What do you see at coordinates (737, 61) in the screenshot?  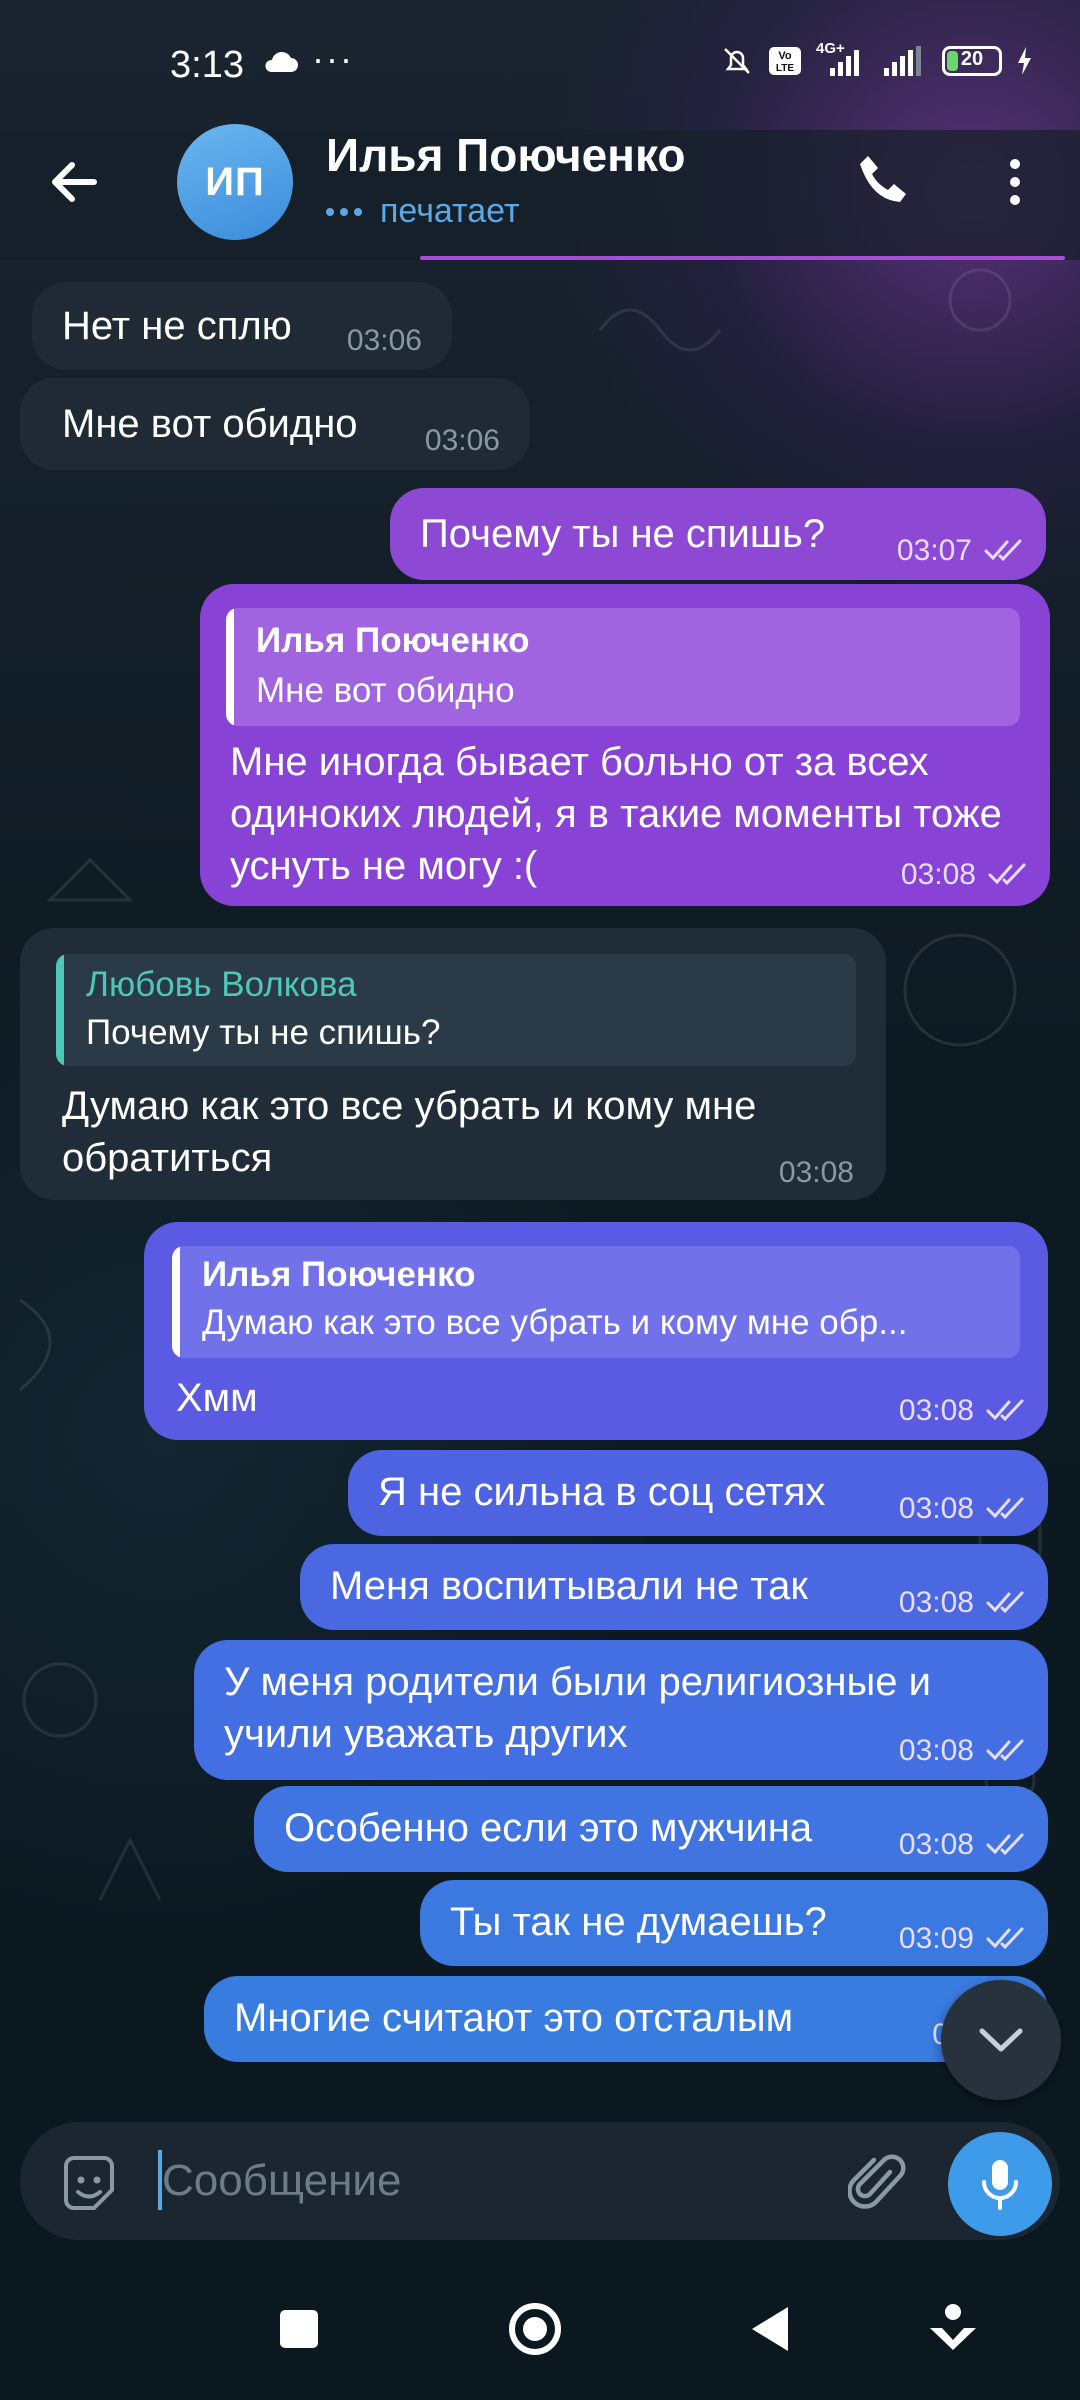 I see `bell-muted-icon` at bounding box center [737, 61].